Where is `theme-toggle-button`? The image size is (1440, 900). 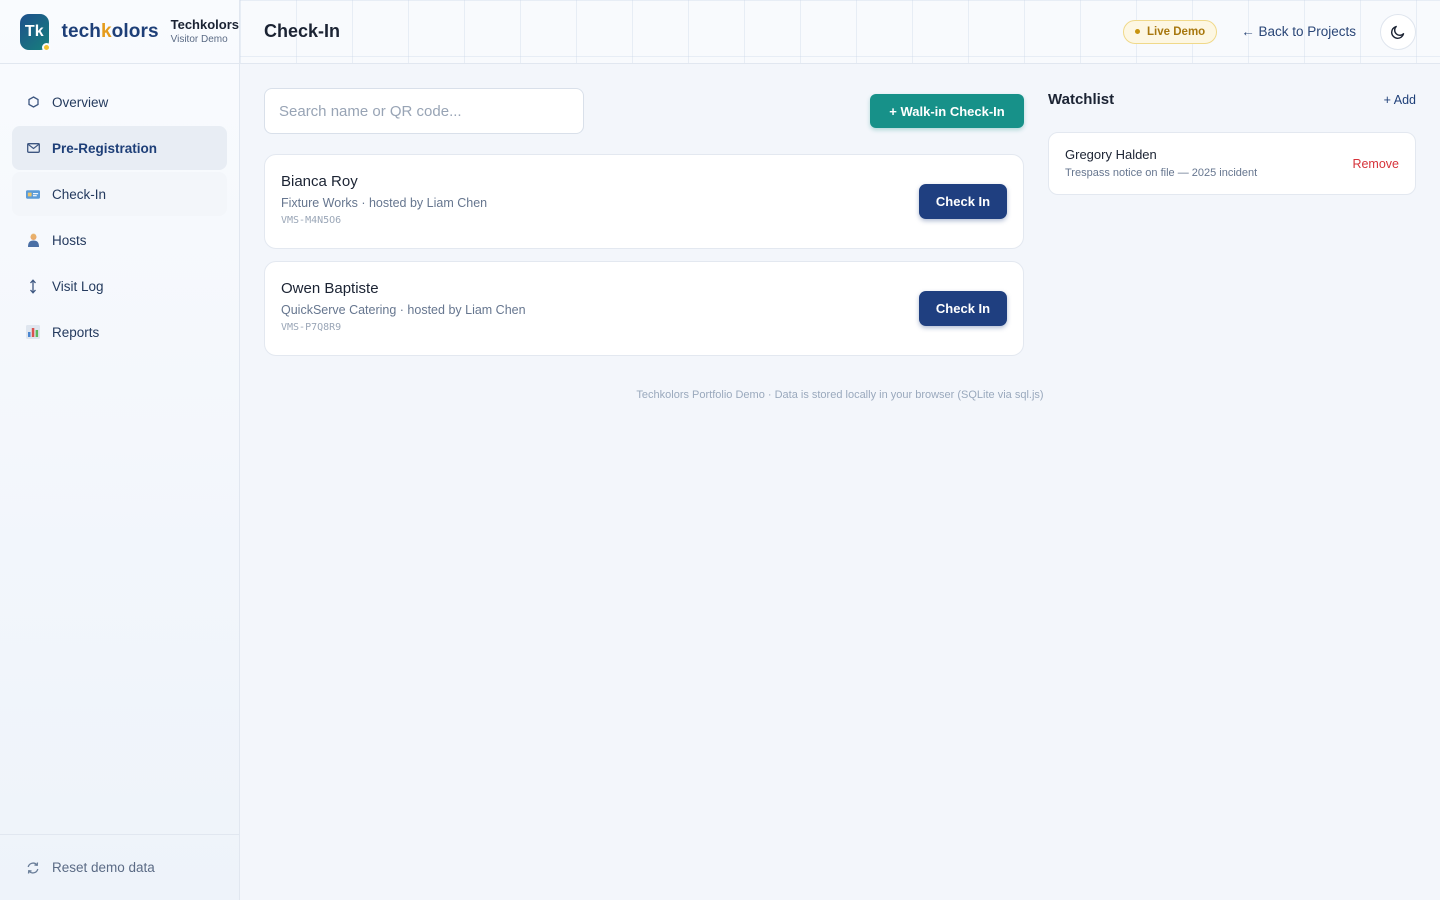 theme-toggle-button is located at coordinates (1398, 31).